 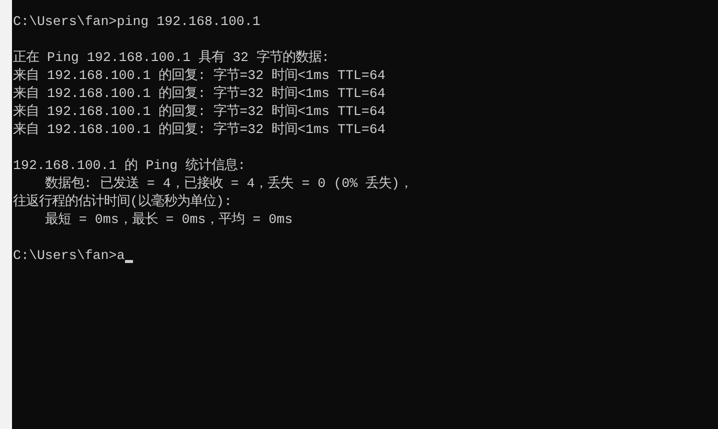 I want to click on console-line: 往返行程的估计时间(以毫秒为单位):, so click(x=123, y=202).